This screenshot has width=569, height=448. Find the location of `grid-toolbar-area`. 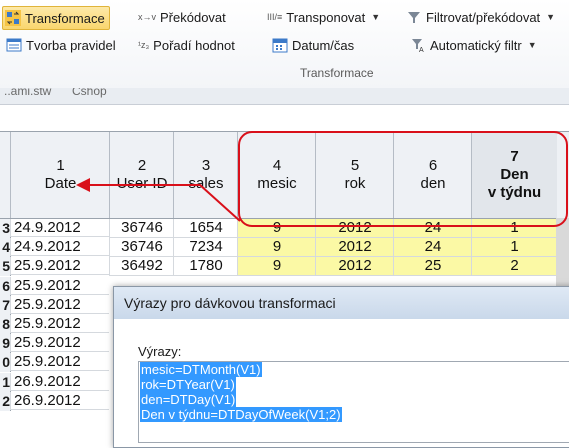

grid-toolbar-area is located at coordinates (284, 118).